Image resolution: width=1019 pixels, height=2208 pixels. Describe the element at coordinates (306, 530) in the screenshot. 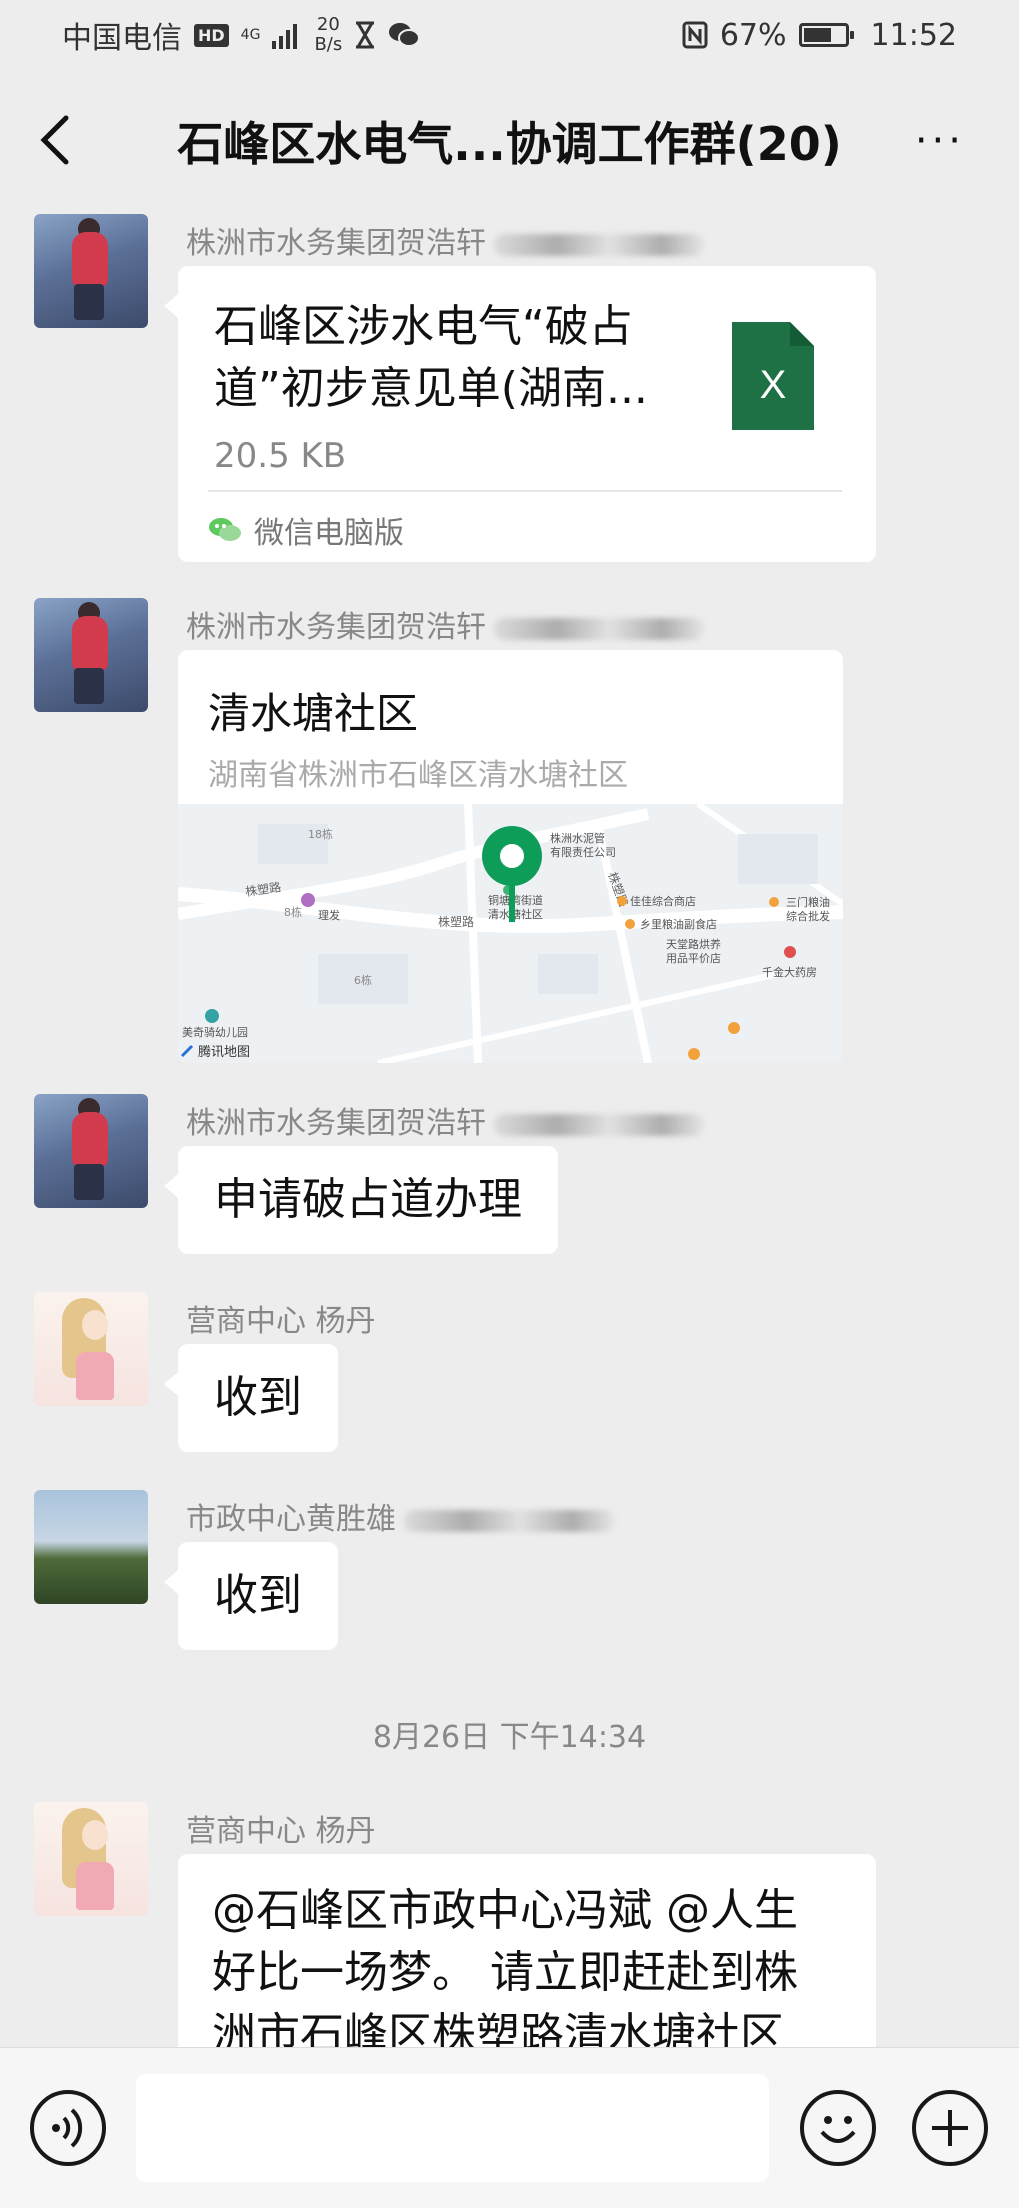

I see `file-source: 微信电脑版` at that location.